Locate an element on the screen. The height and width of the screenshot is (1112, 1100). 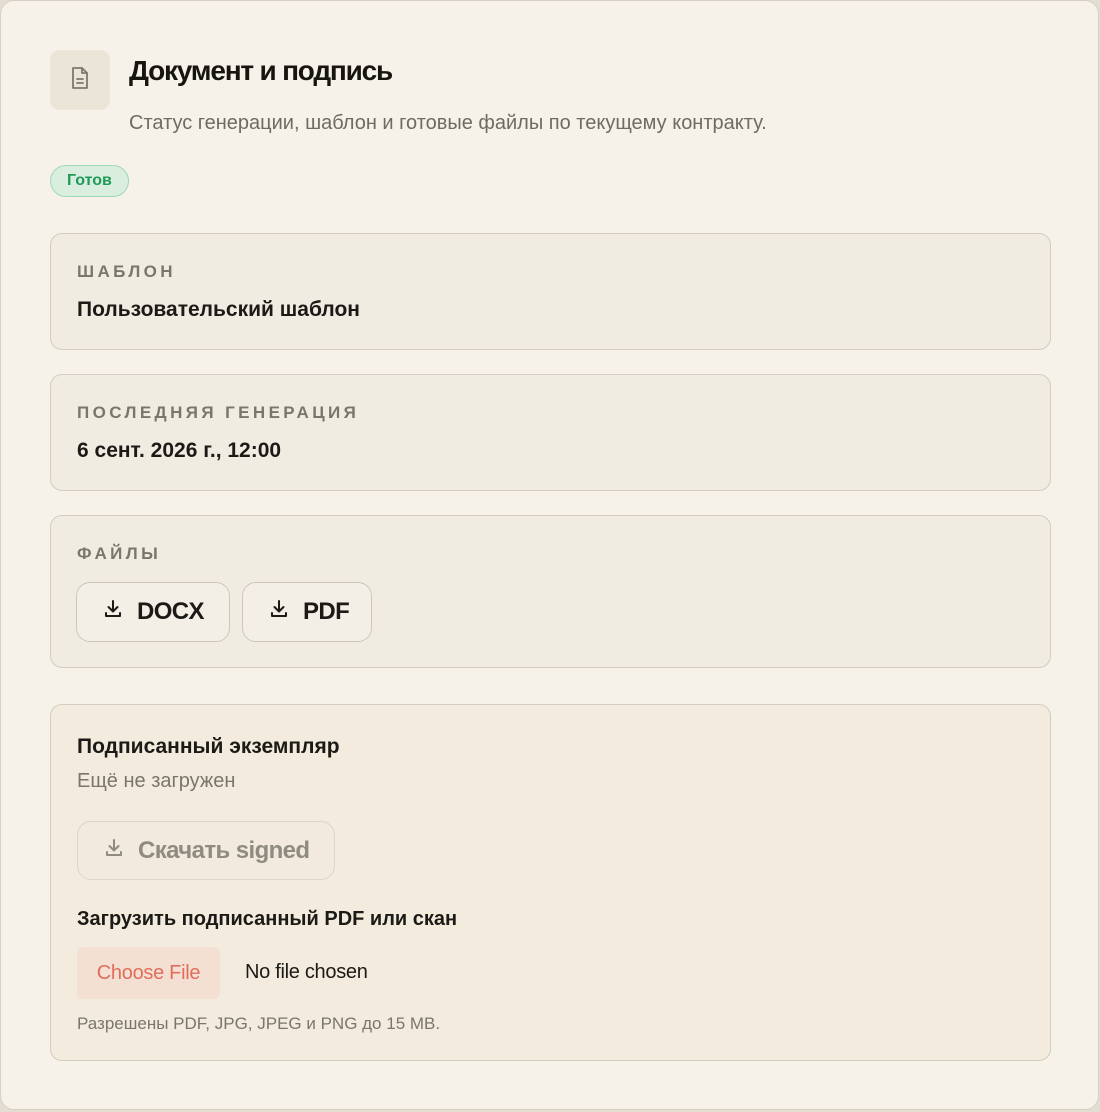
download-docx-label: DOCX is located at coordinates (171, 611).